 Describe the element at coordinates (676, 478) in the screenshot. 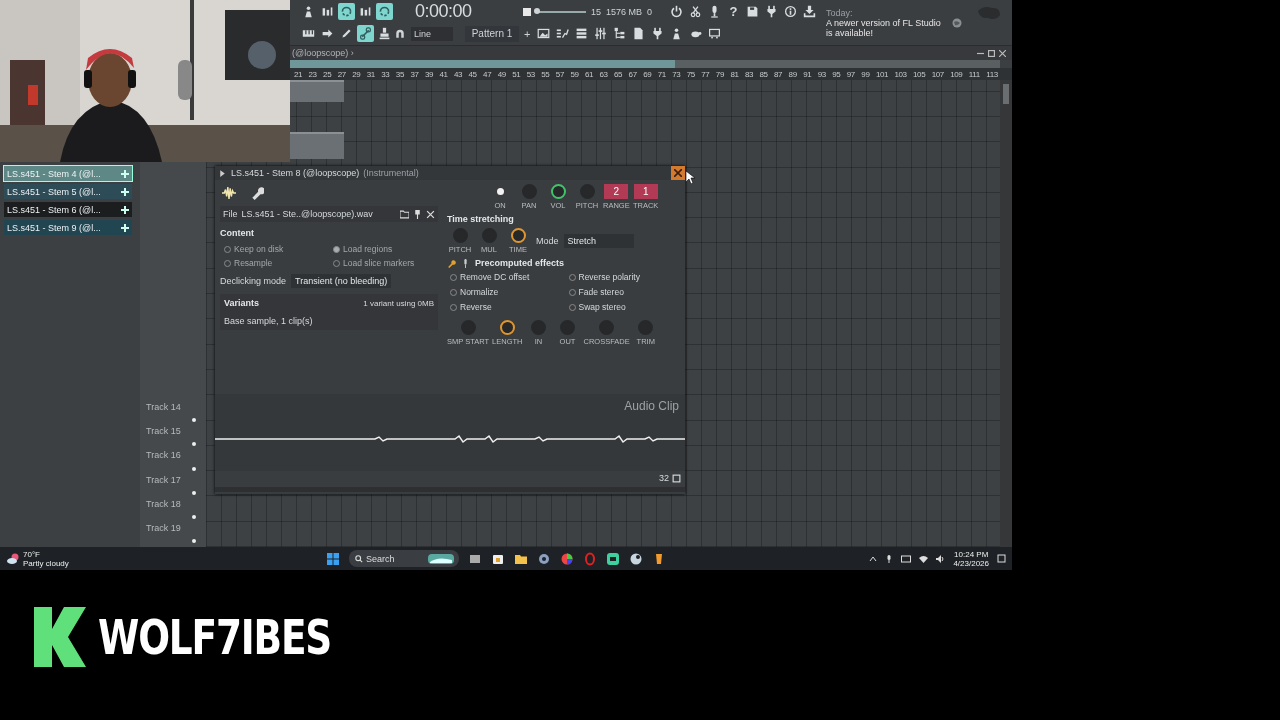

I see `square-icon` at that location.